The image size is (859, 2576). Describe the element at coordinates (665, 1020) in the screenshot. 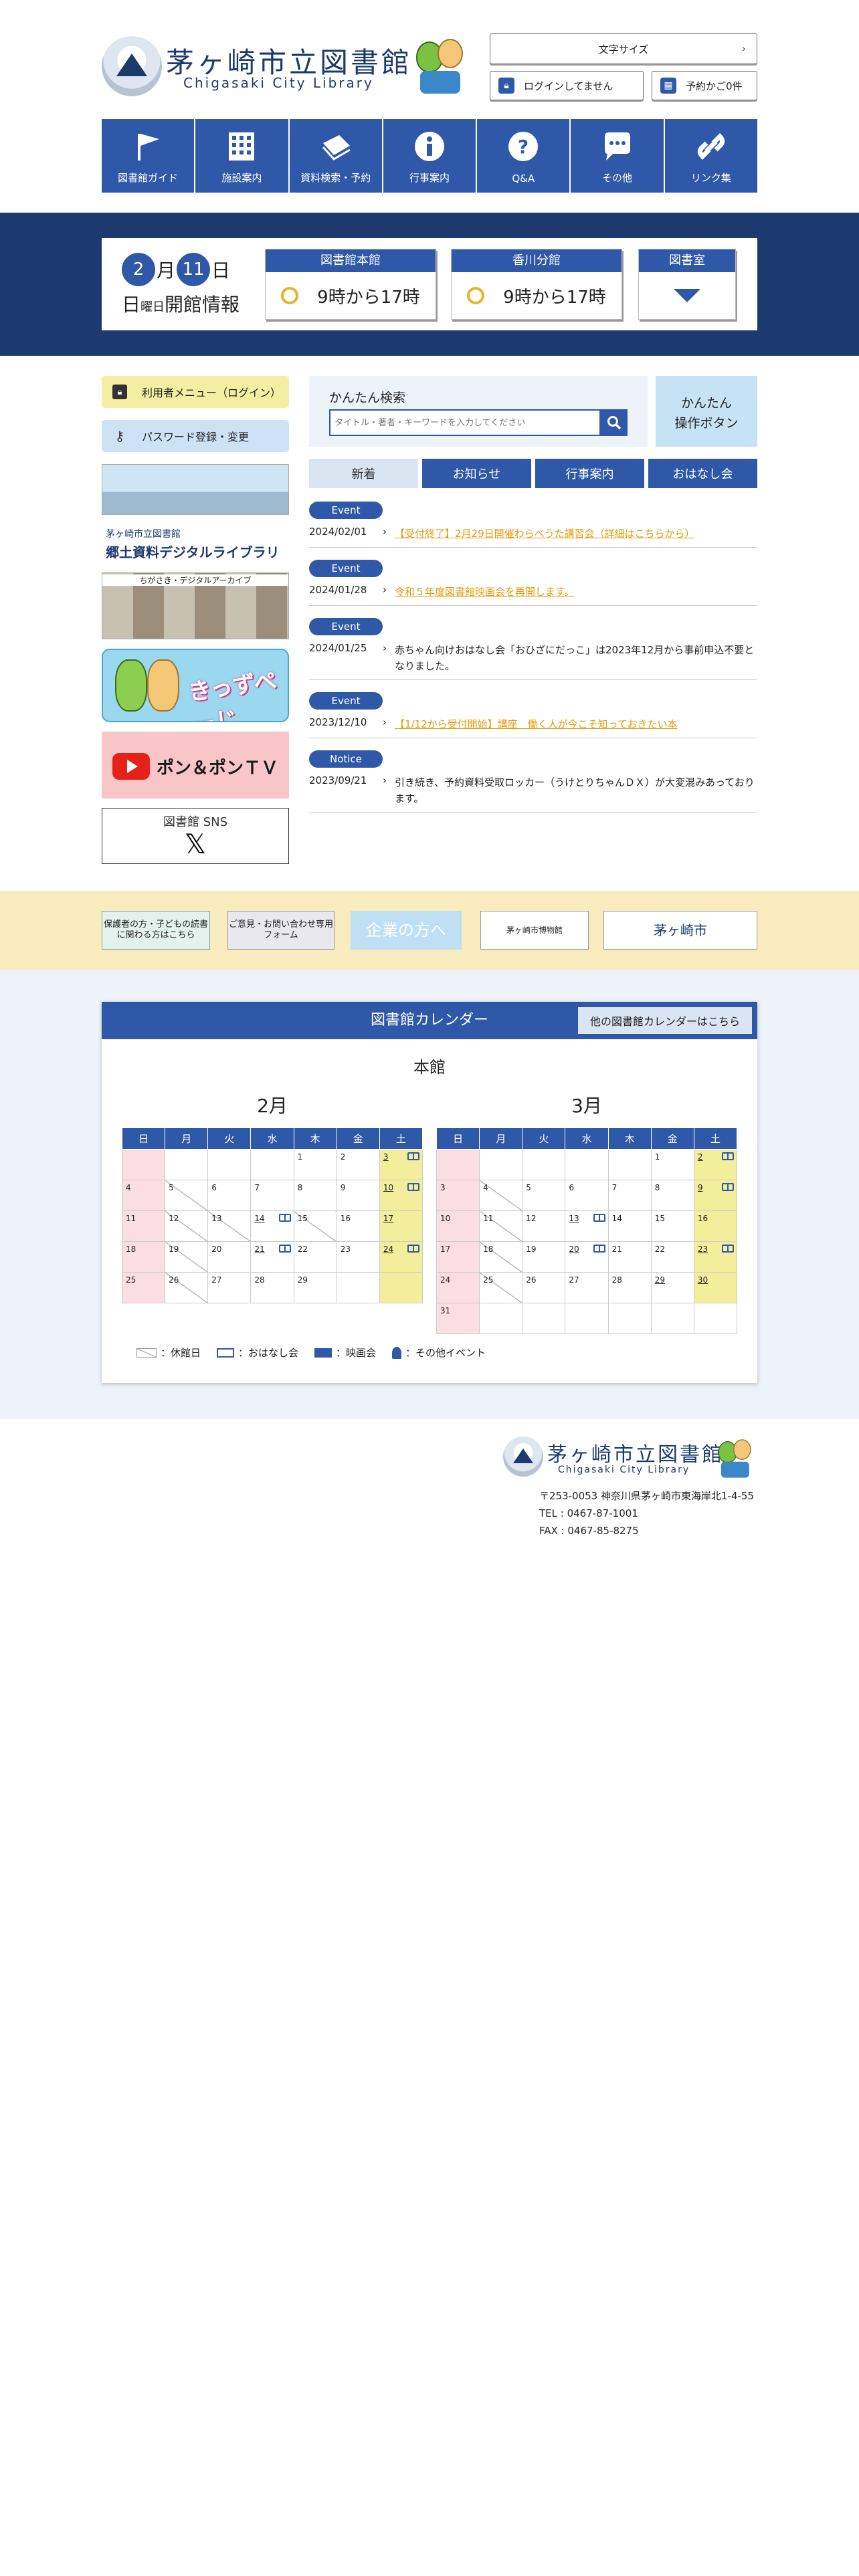

I see `other-calendar-button: 他の図書館カレンダーはこちら` at that location.